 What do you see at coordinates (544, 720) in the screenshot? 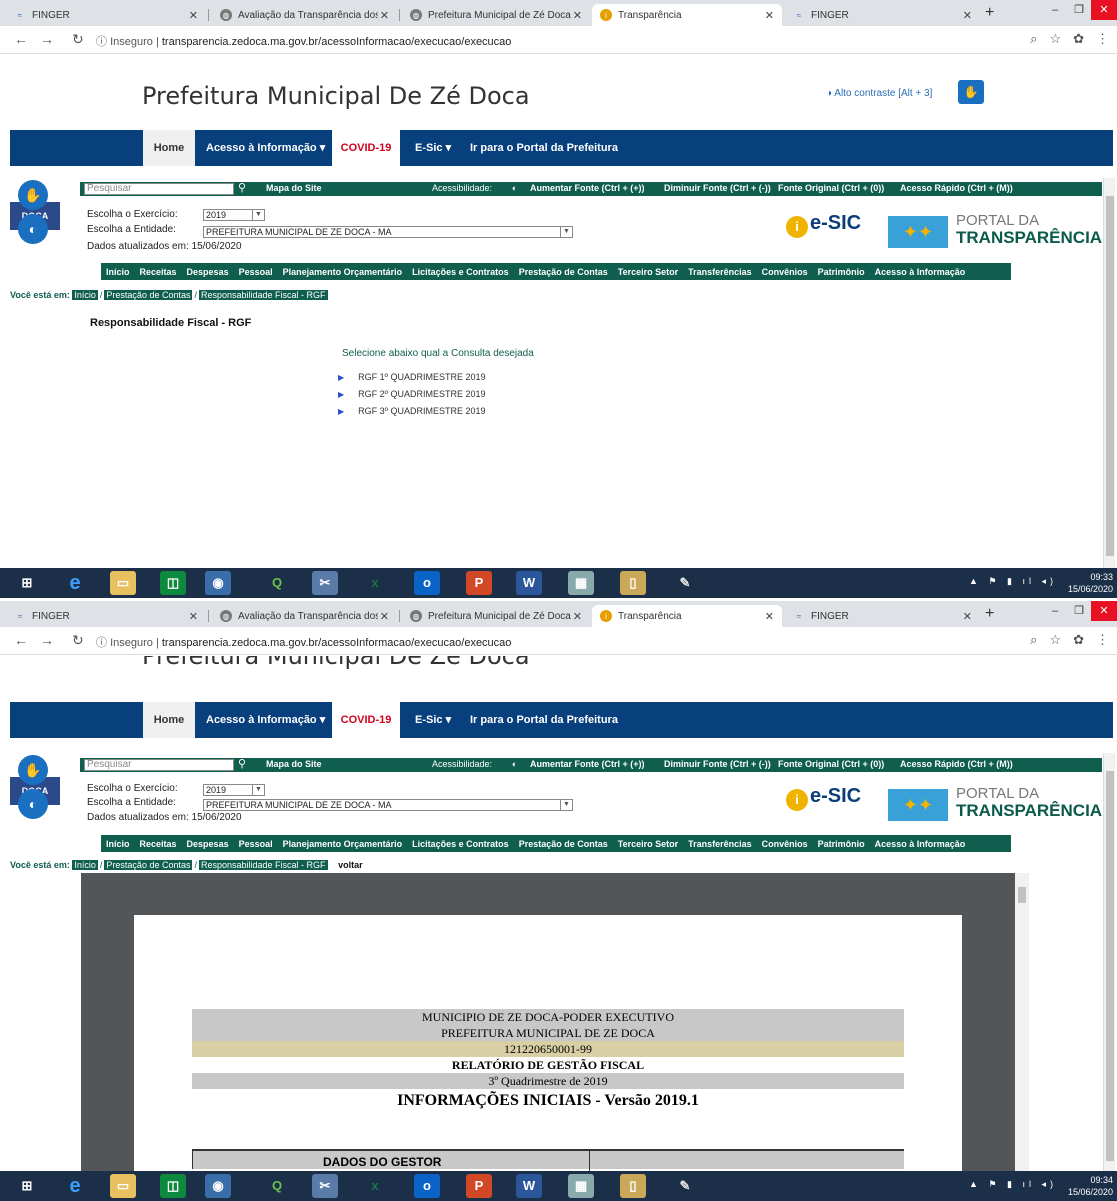
I see `nav-portal-prefeitura: Ir para o Portal da Prefeitura` at bounding box center [544, 720].